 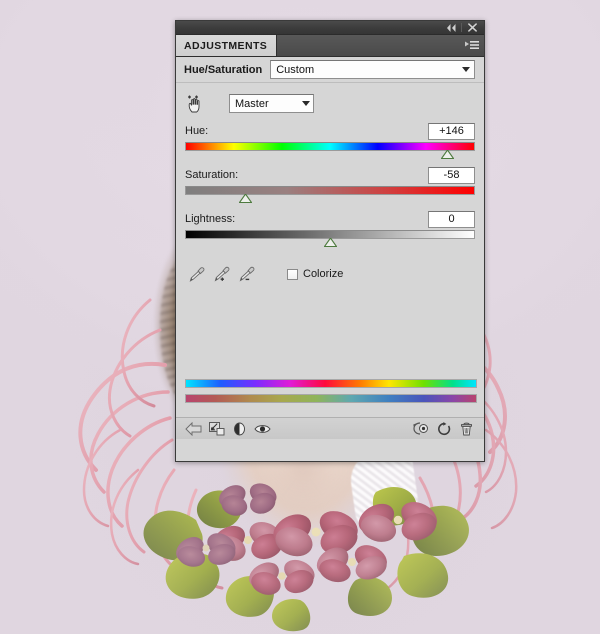 I want to click on adjusted-hue-spectrum, so click(x=331, y=398).